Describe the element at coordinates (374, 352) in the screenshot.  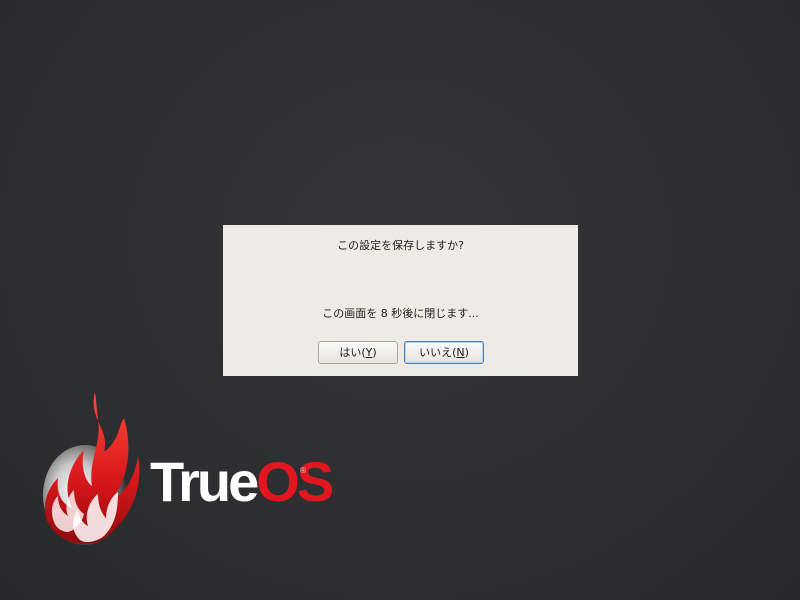
I see `yes-button-suffix: )` at that location.